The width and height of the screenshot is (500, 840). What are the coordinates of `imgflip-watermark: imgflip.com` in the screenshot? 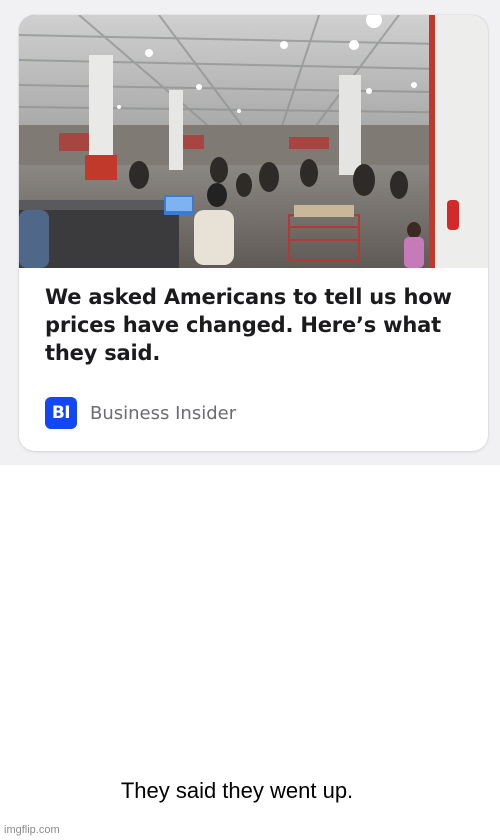 It's located at (32, 830).